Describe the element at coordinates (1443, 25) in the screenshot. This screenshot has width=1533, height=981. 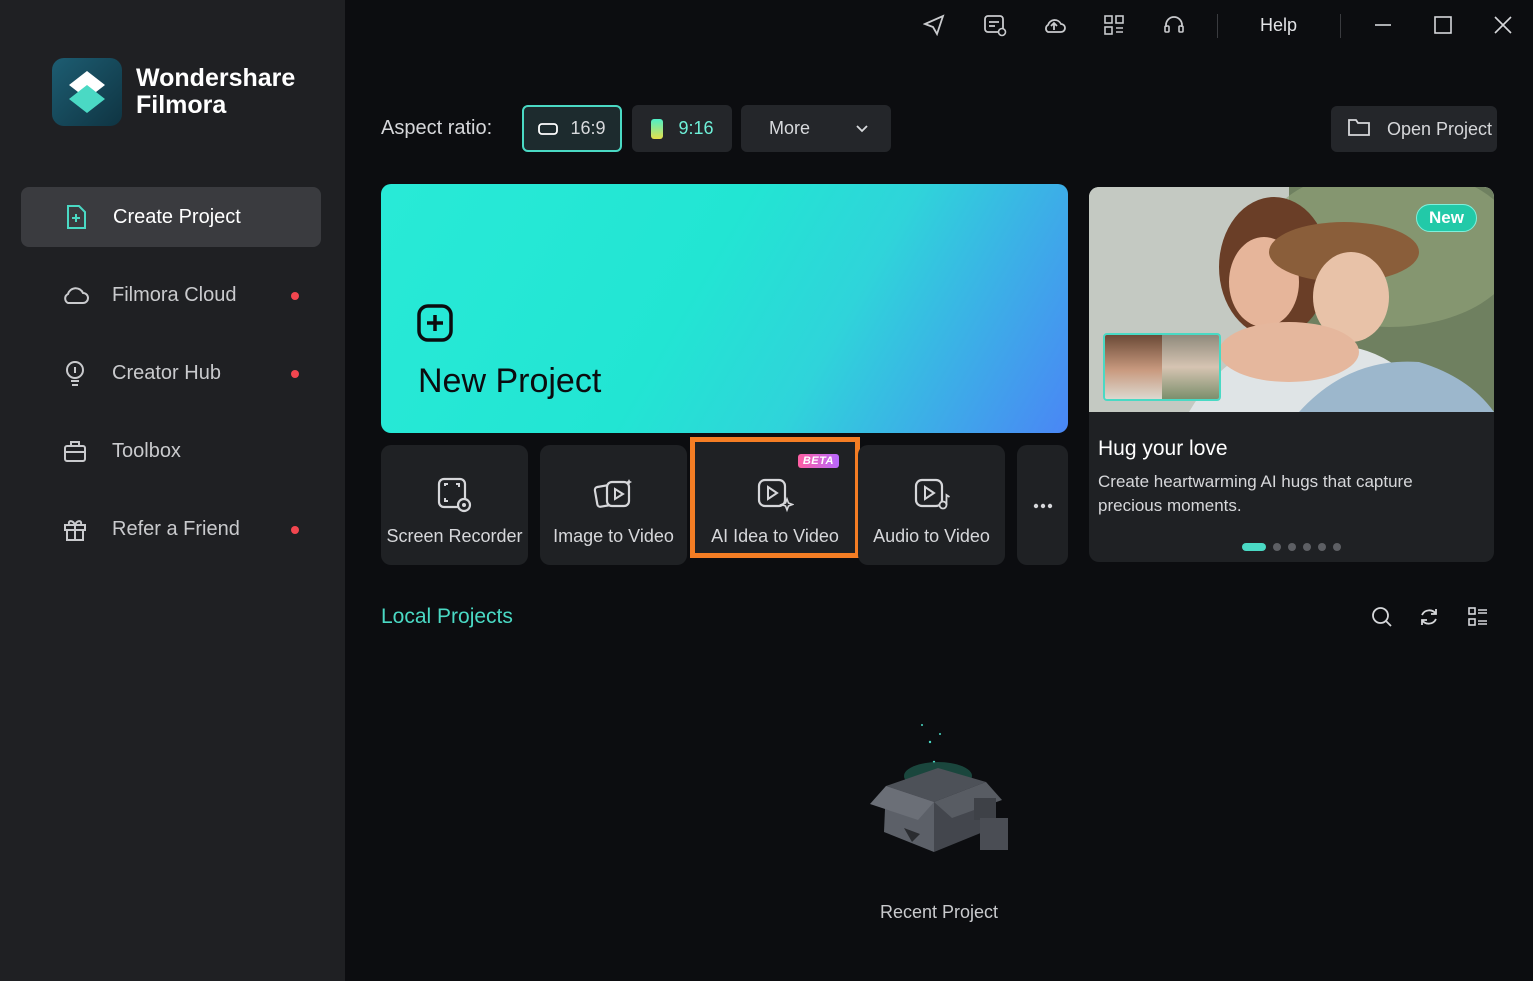
I see `maximize-icon` at that location.